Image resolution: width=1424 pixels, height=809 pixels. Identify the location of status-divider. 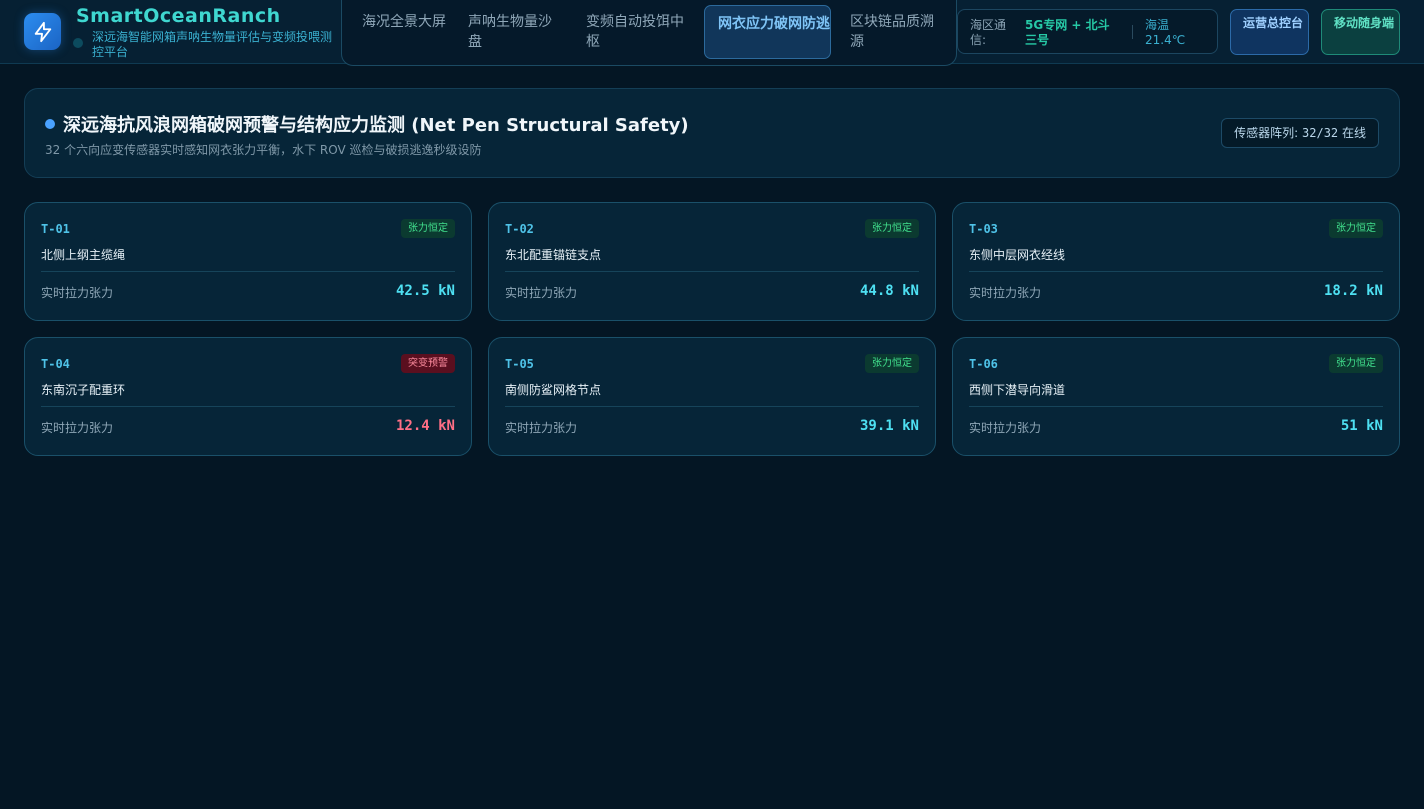
(1132, 32).